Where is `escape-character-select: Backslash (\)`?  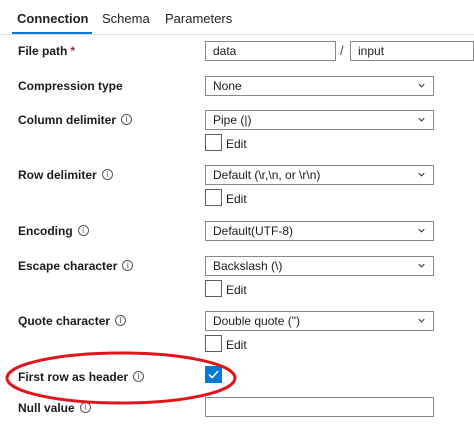
escape-character-select: Backslash (\) is located at coordinates (319, 266).